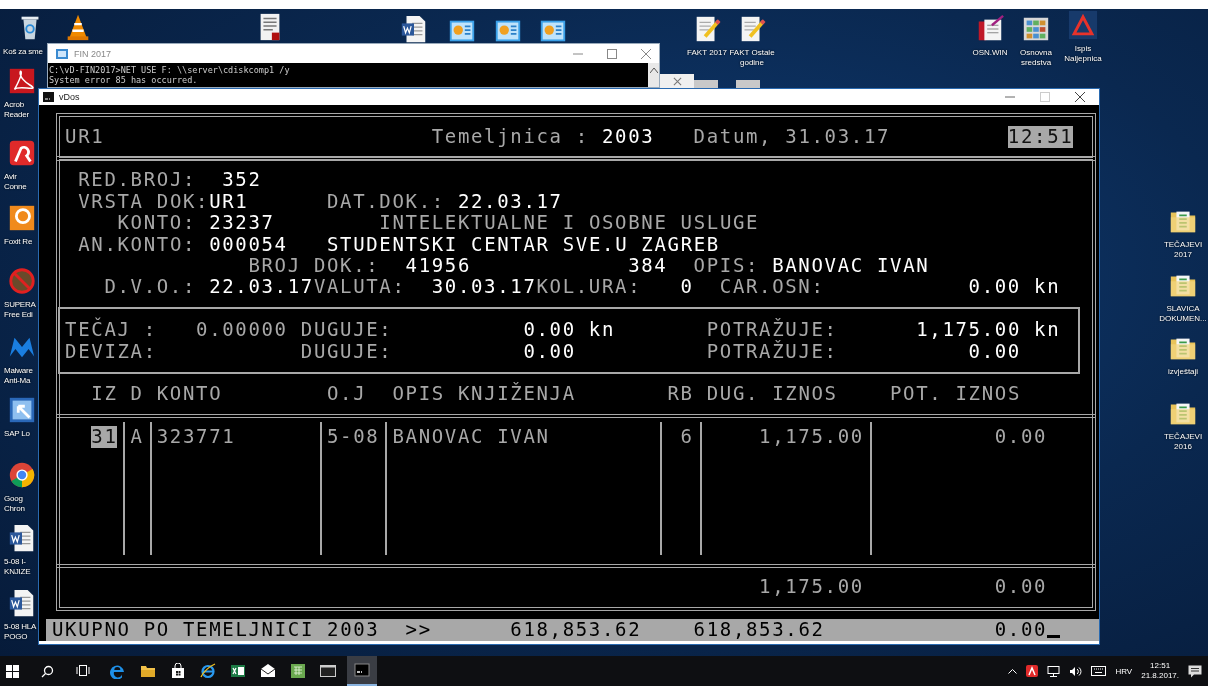 Image resolution: width=1208 pixels, height=686 pixels. What do you see at coordinates (15, 182) in the screenshot?
I see `icon-label: Avir Conne` at bounding box center [15, 182].